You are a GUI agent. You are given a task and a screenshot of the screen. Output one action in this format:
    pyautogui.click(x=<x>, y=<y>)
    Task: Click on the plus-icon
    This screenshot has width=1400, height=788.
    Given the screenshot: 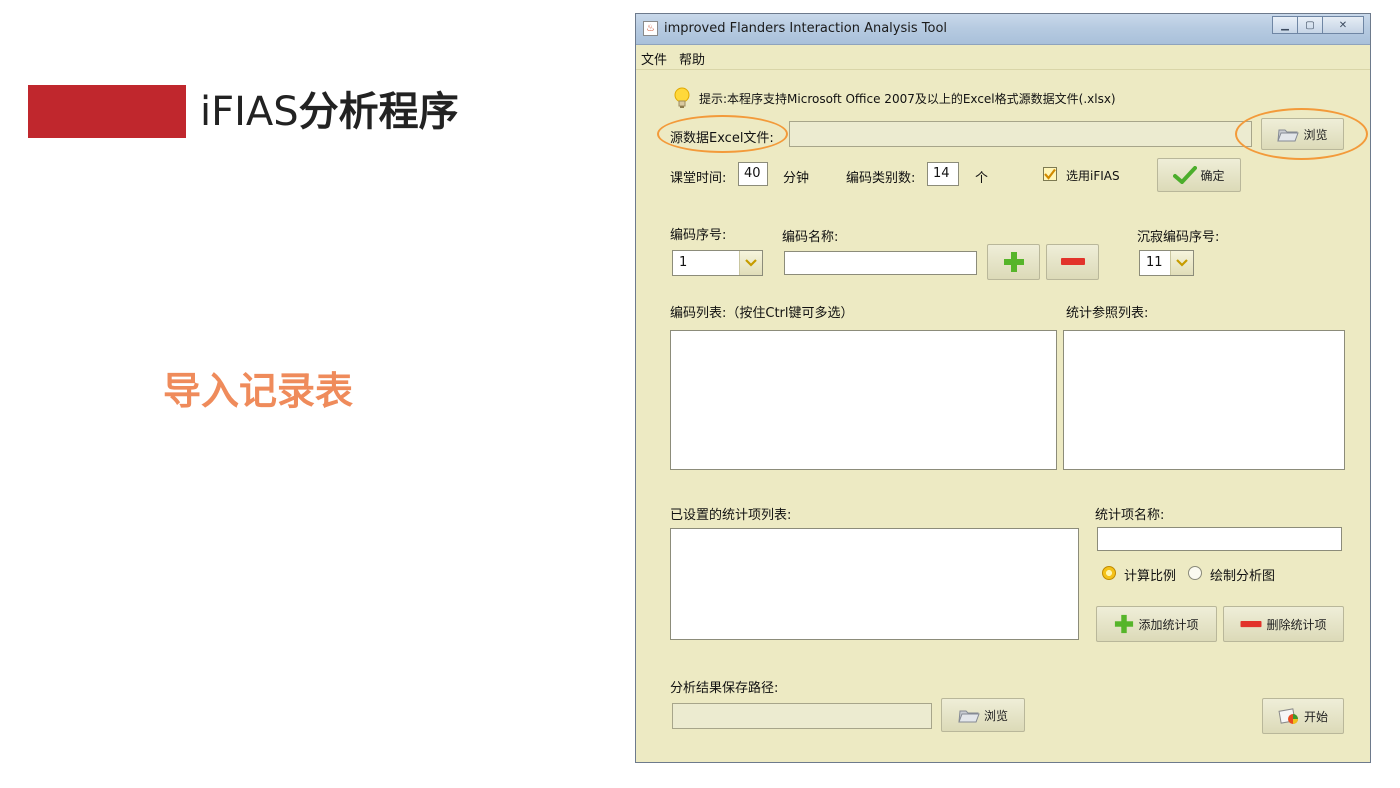 What is the action you would take?
    pyautogui.click(x=1013, y=262)
    